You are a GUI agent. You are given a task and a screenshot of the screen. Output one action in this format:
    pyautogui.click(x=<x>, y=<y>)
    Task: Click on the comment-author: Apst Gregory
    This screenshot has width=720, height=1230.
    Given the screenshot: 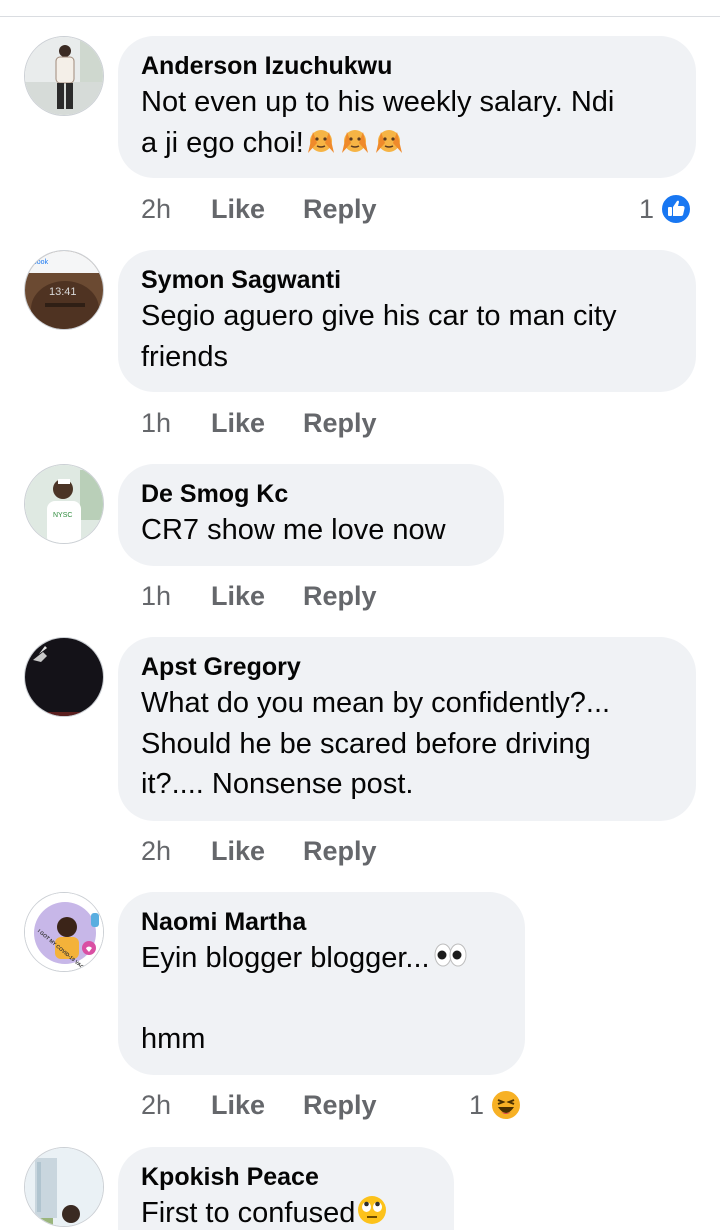 What is the action you would take?
    pyautogui.click(x=406, y=667)
    